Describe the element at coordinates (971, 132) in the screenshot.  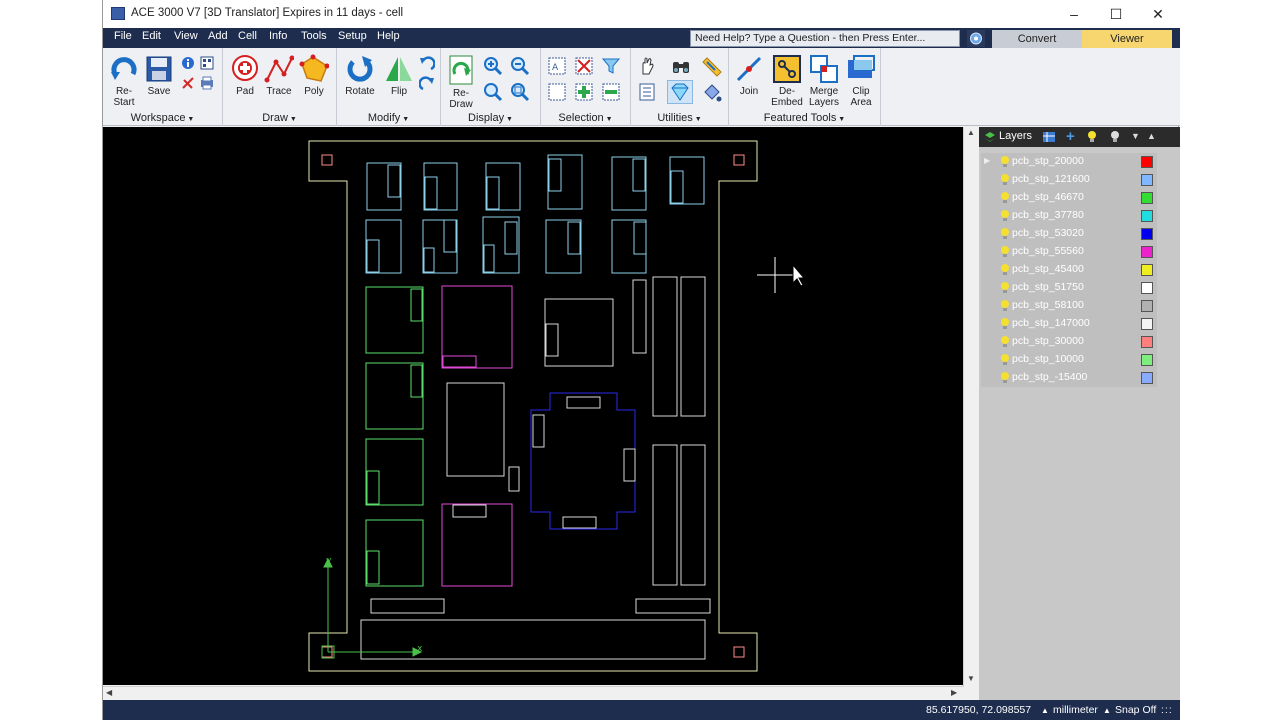
I see `scroll-up-arrow: ▲` at that location.